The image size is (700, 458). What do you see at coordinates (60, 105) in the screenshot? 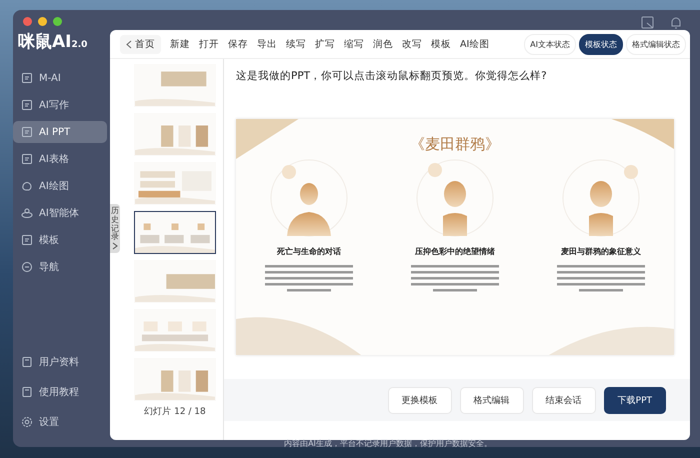
I see `sidebar-item: AI写作` at bounding box center [60, 105].